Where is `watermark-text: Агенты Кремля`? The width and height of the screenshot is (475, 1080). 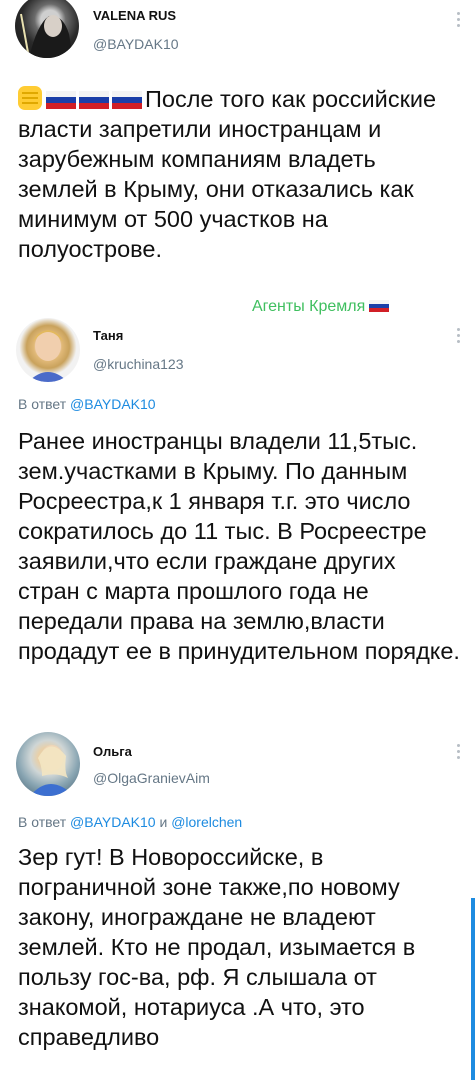 watermark-text: Агенты Кремля is located at coordinates (309, 306).